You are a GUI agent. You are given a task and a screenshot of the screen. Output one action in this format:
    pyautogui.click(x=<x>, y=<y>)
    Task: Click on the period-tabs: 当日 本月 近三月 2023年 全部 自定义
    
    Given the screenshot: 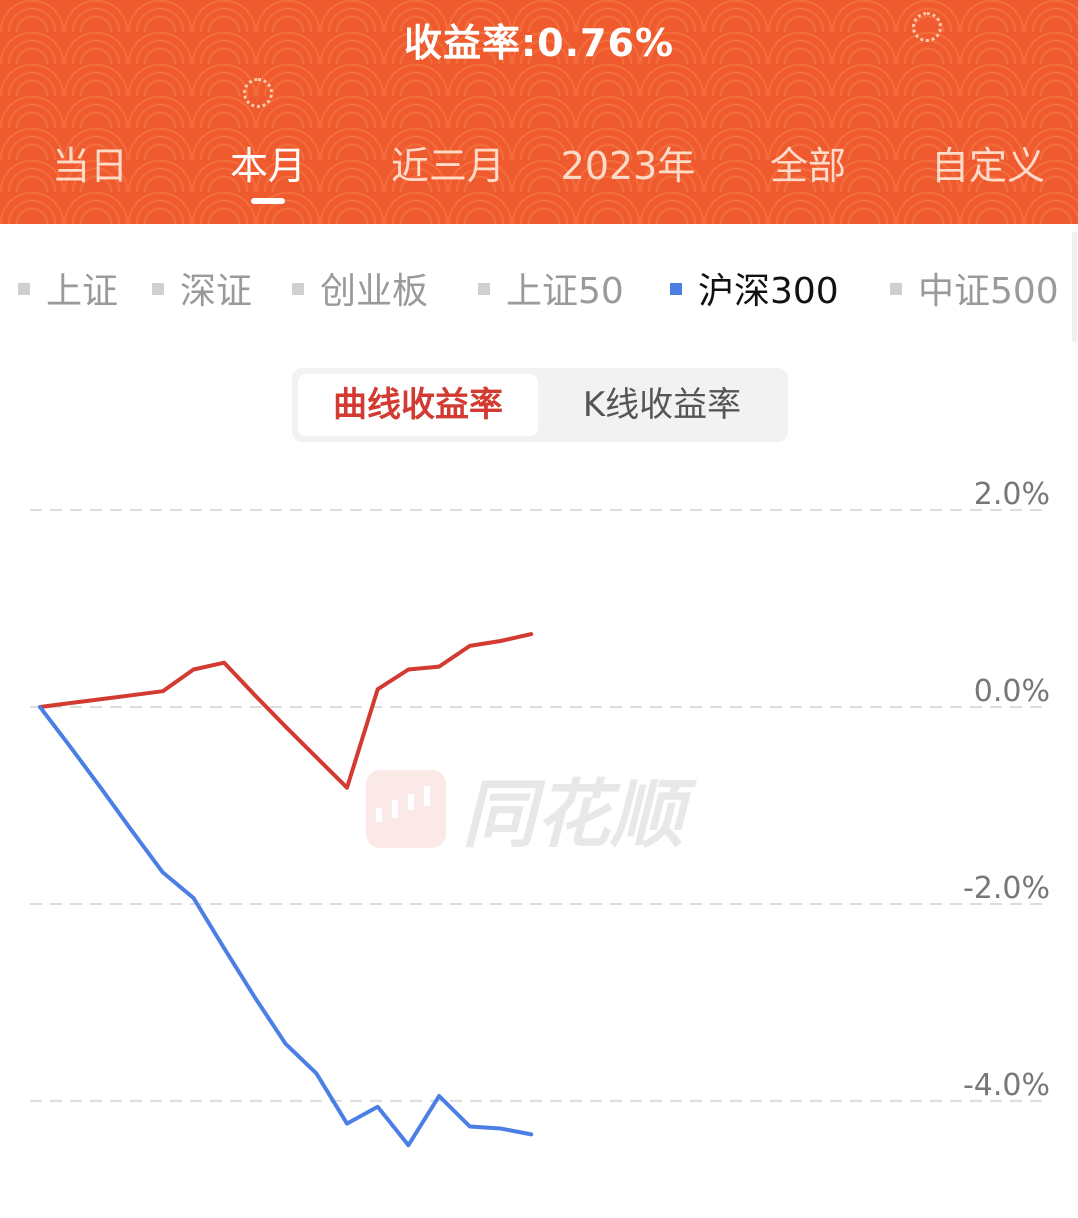 What is the action you would take?
    pyautogui.click(x=539, y=170)
    